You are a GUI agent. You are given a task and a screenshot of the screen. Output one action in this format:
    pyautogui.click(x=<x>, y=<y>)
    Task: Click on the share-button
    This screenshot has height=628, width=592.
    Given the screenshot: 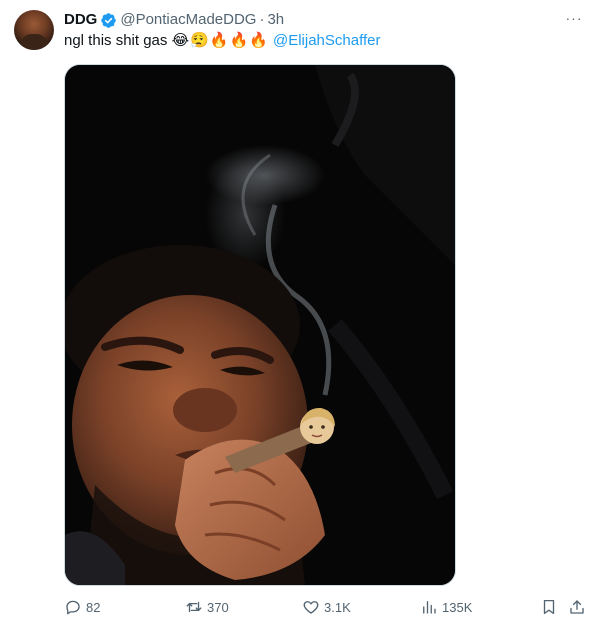 What is the action you would take?
    pyautogui.click(x=577, y=607)
    